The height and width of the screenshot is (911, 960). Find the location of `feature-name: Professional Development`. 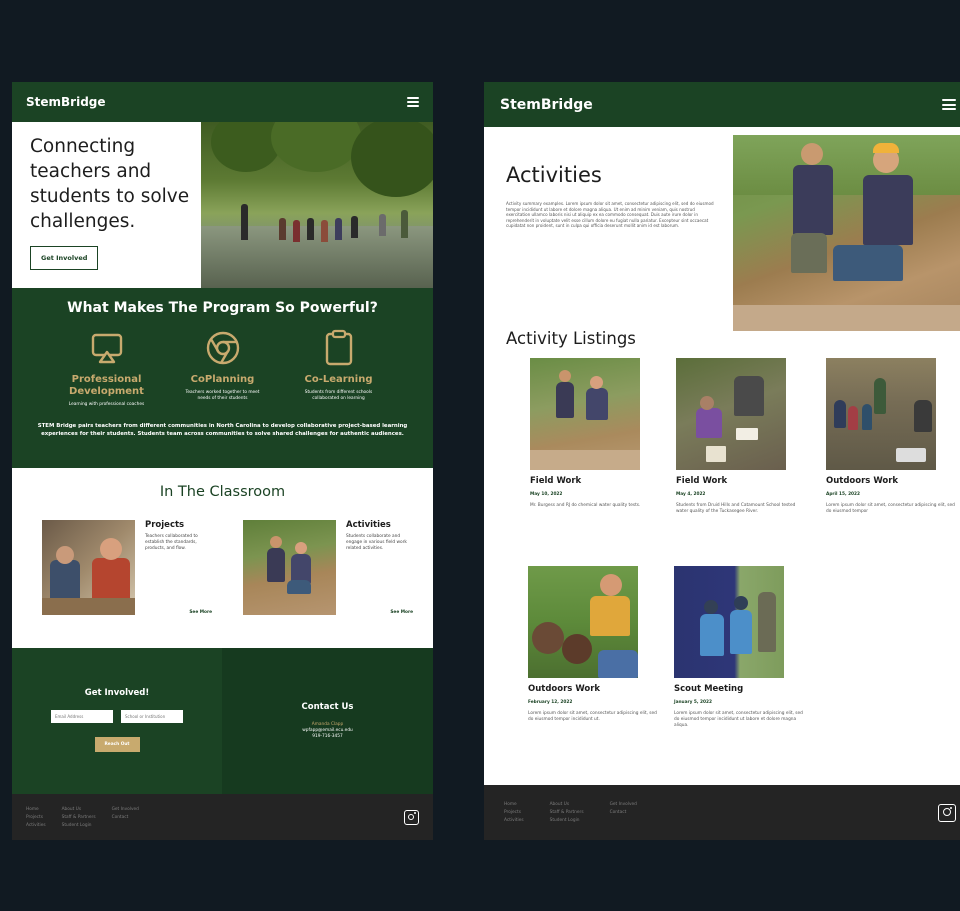

feature-name: Professional Development is located at coordinates (106, 385).